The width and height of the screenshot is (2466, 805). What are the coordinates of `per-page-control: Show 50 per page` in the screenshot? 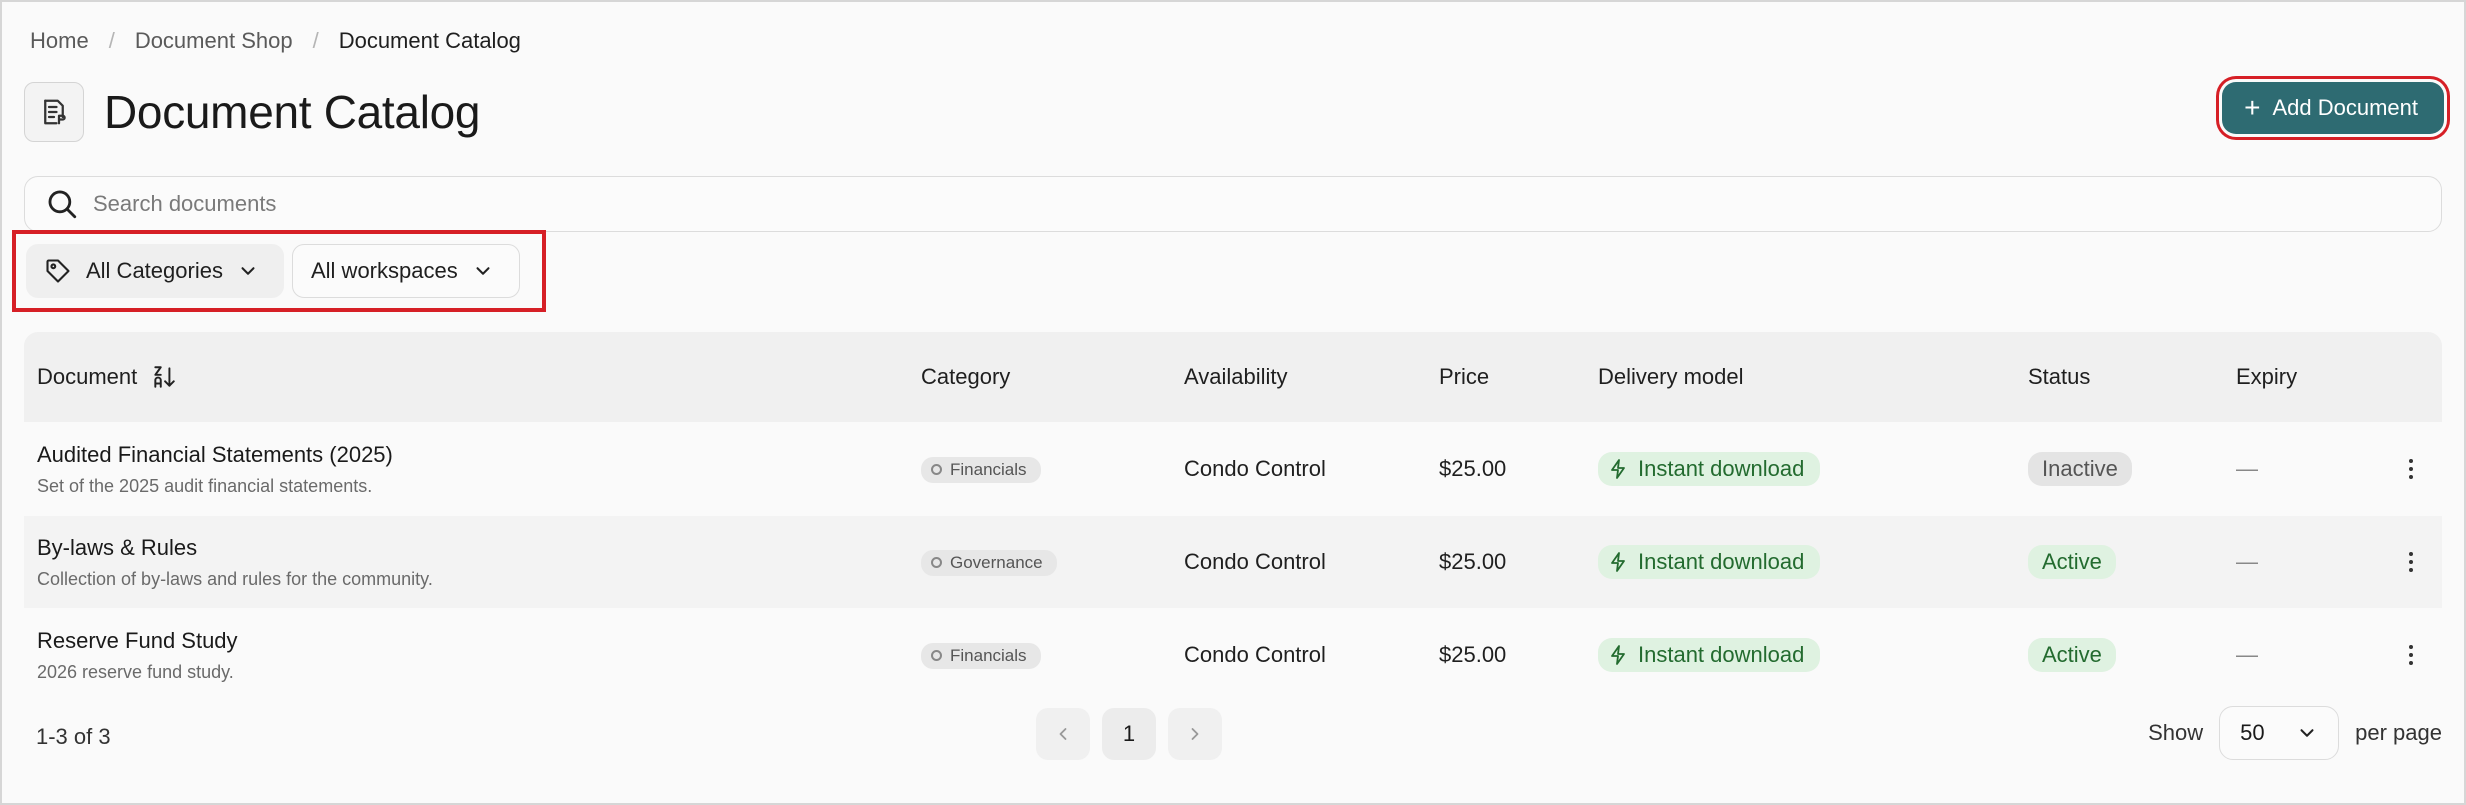 It's located at (2295, 733).